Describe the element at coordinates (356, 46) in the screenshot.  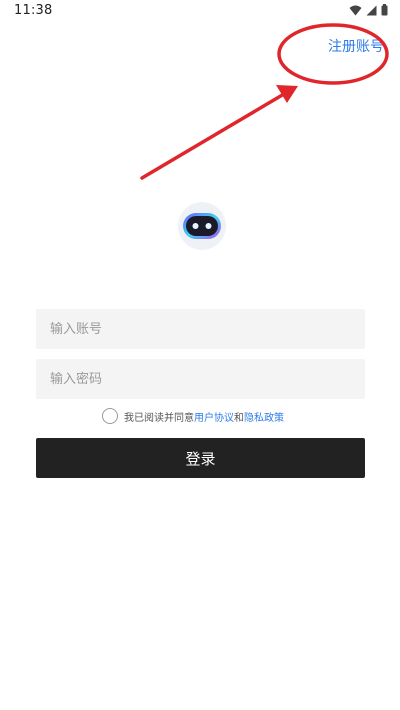
I see `register-account-link: 注册账号` at that location.